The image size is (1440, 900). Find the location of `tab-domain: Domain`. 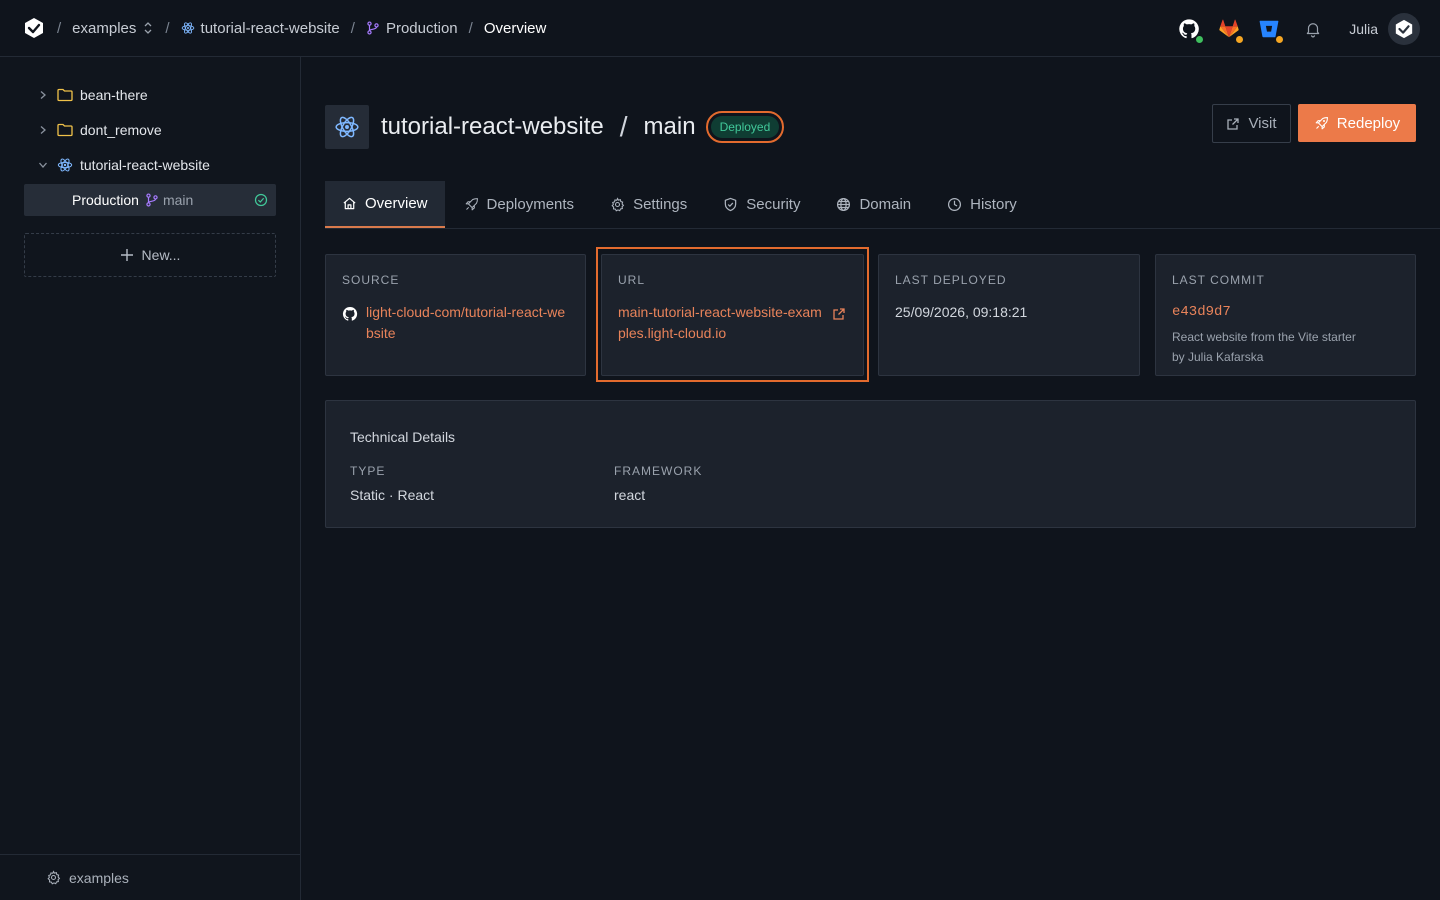

tab-domain: Domain is located at coordinates (873, 204).